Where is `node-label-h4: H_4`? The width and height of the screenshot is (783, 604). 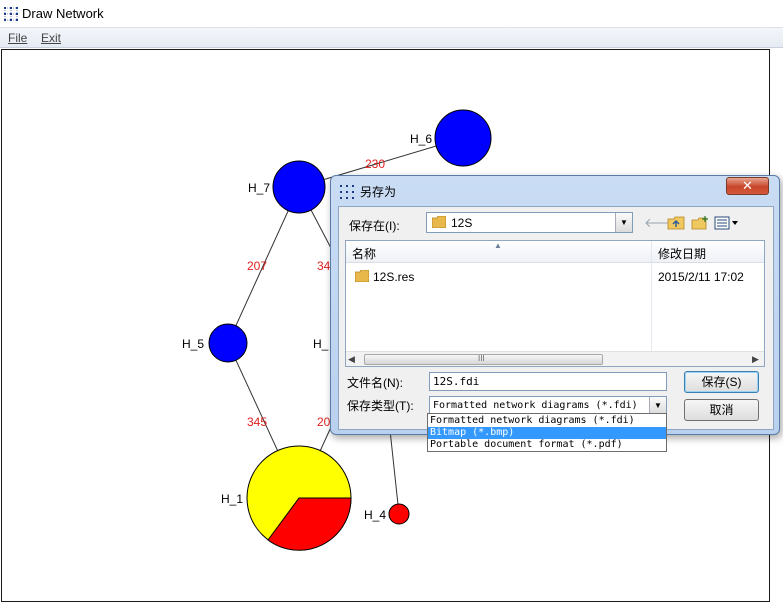 node-label-h4: H_4 is located at coordinates (375, 515).